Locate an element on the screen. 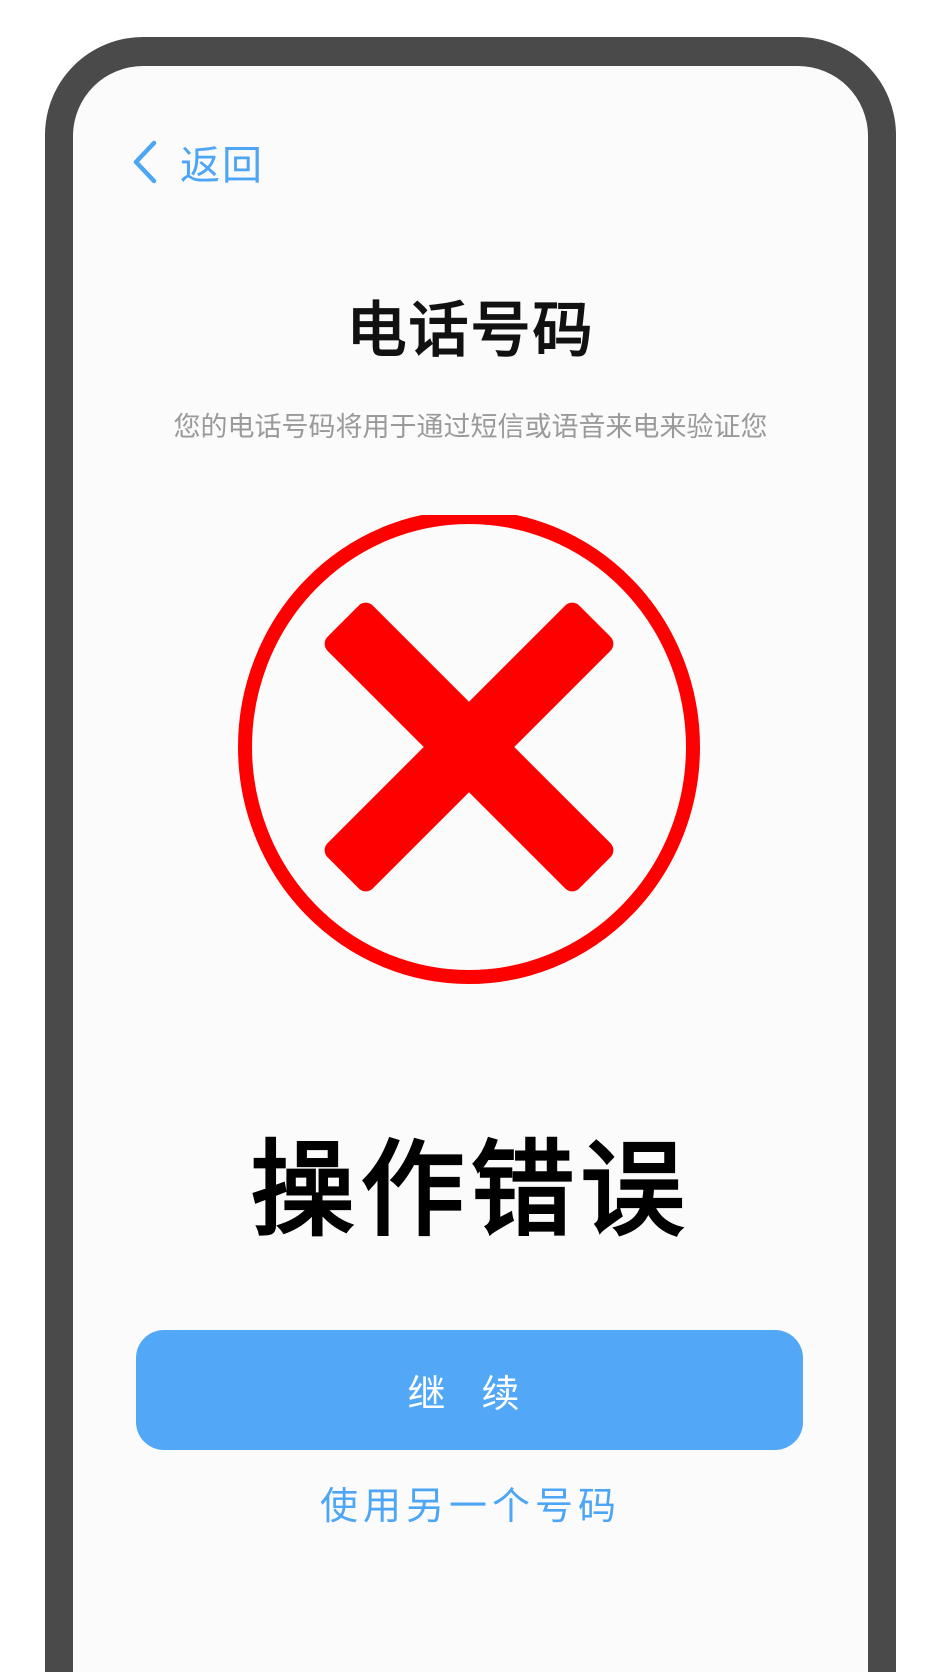 The height and width of the screenshot is (1672, 941). back-label: 返回 is located at coordinates (222, 166).